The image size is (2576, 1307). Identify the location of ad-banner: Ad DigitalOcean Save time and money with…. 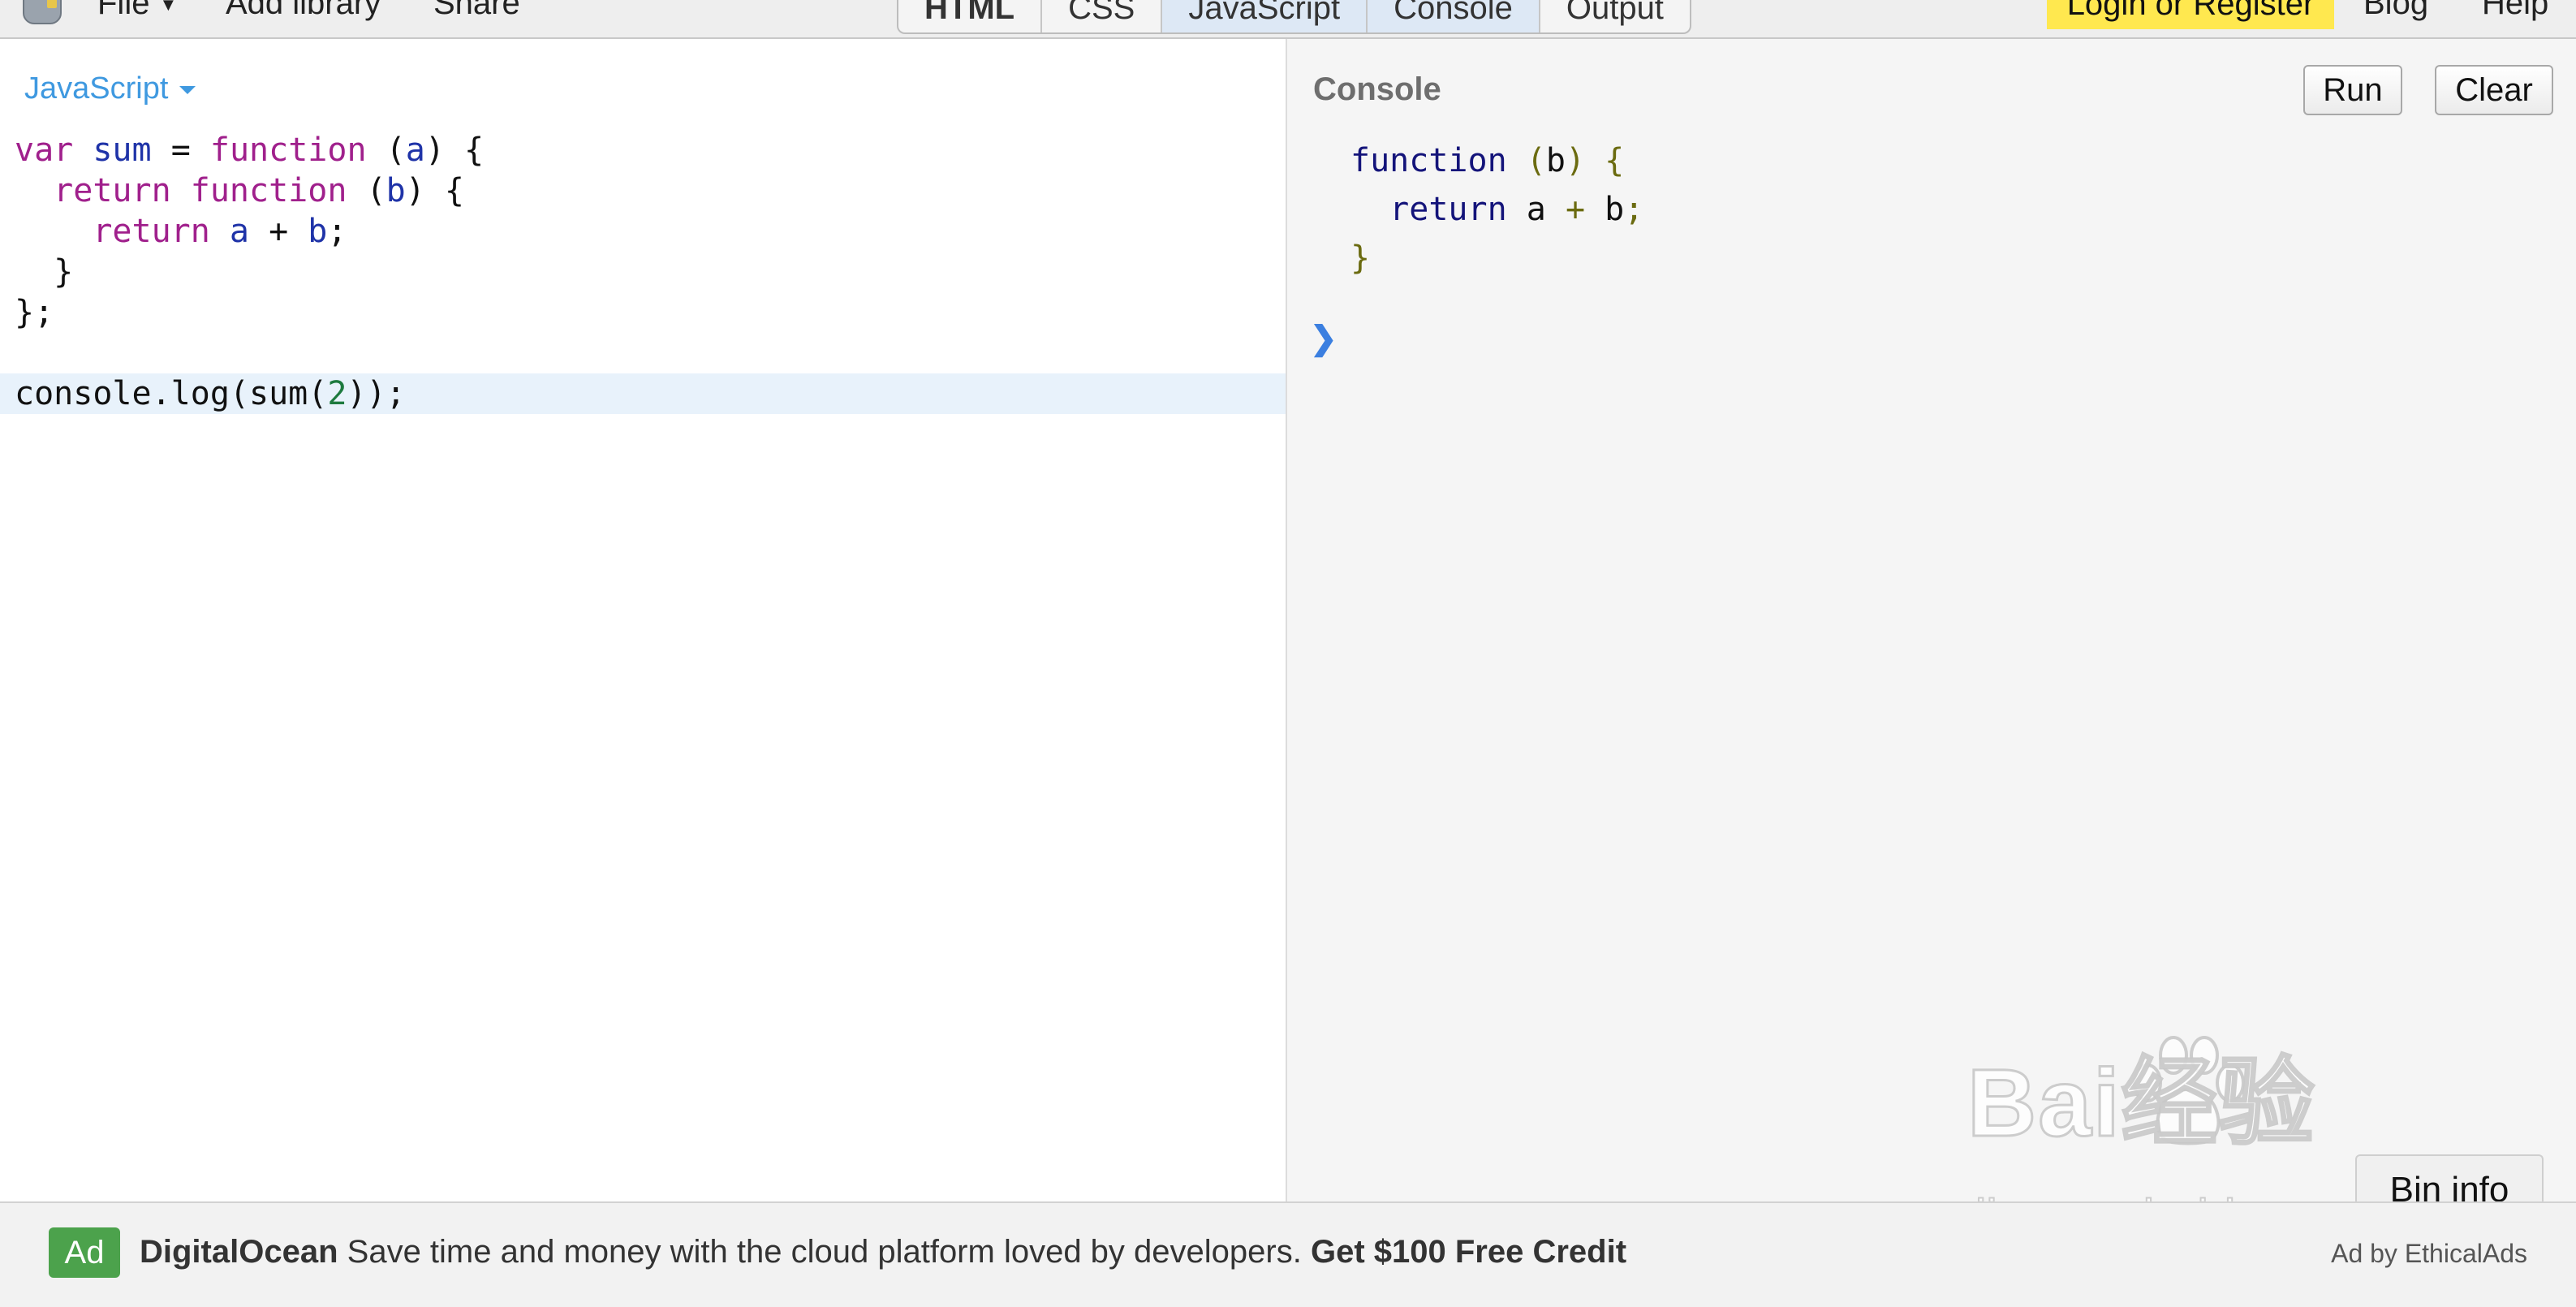
(1288, 1254).